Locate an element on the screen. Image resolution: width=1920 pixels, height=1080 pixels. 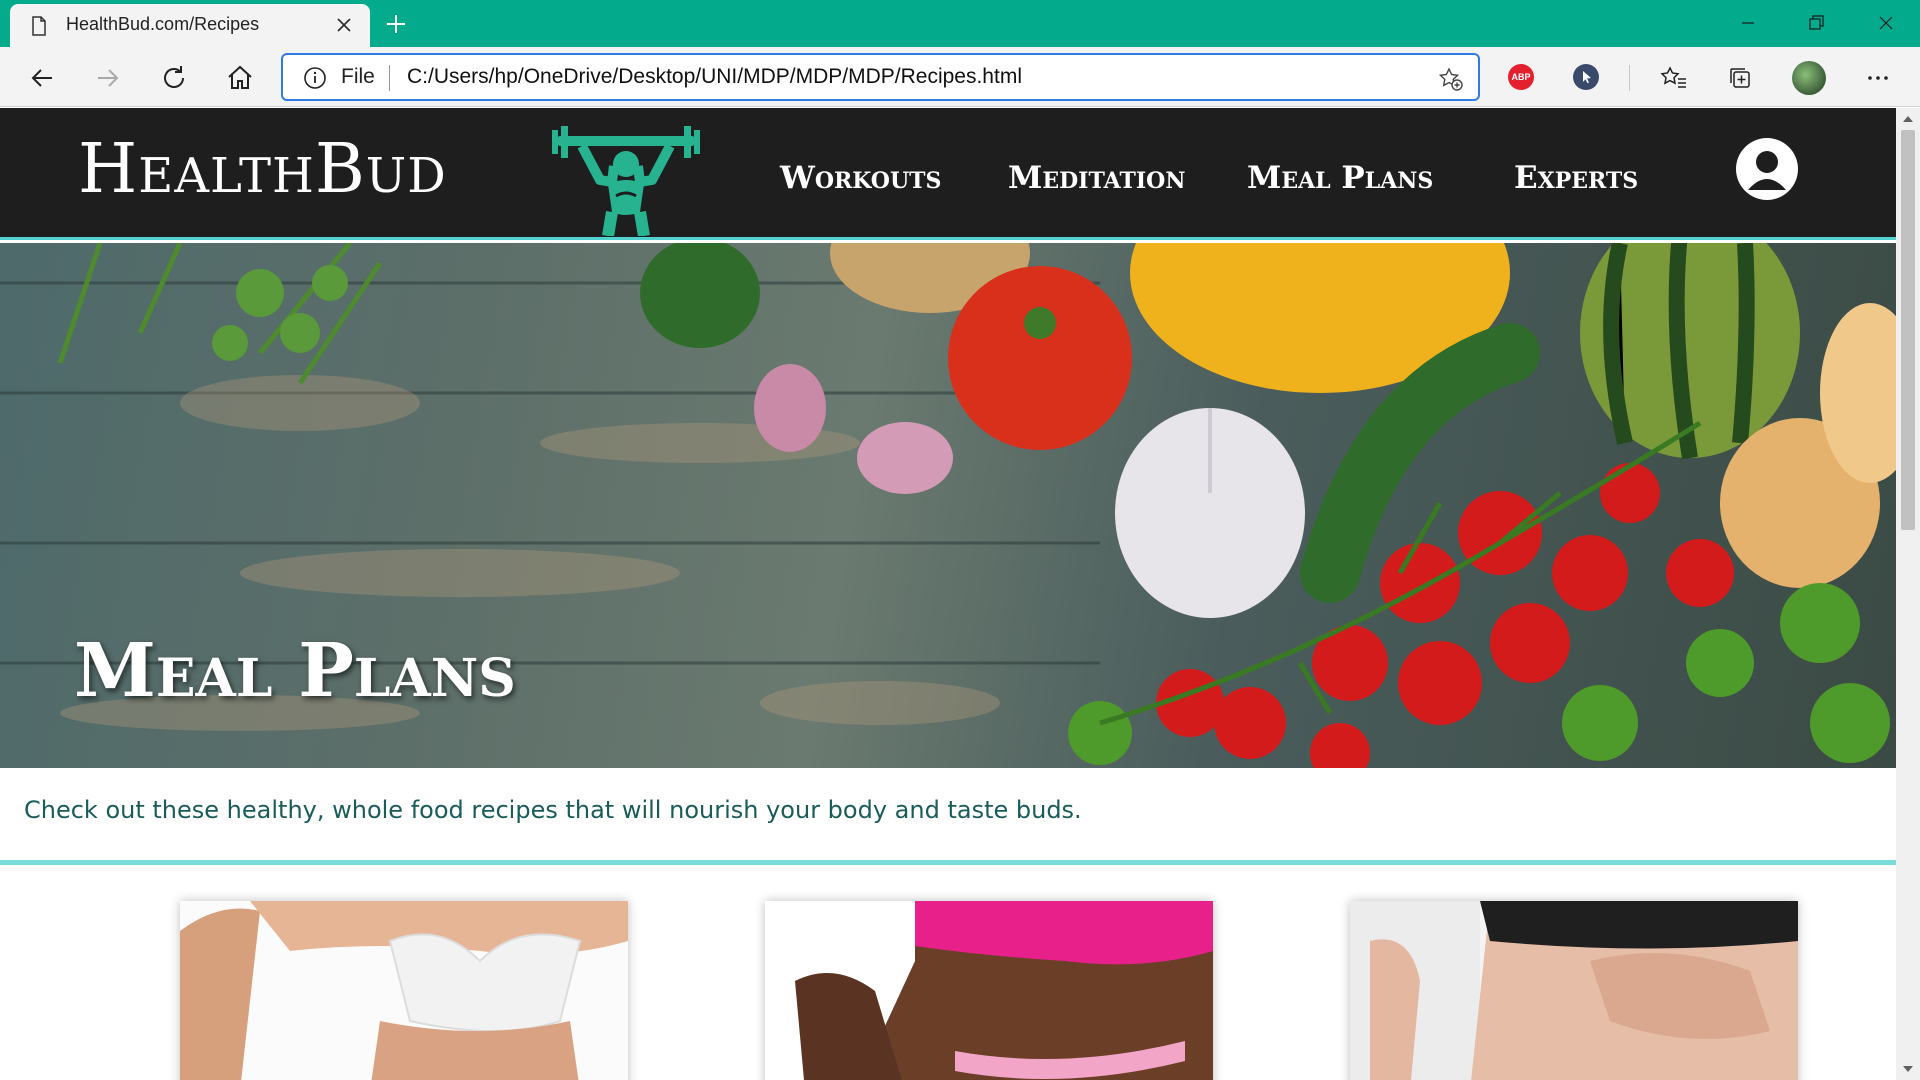
new-tab-icon is located at coordinates (396, 24).